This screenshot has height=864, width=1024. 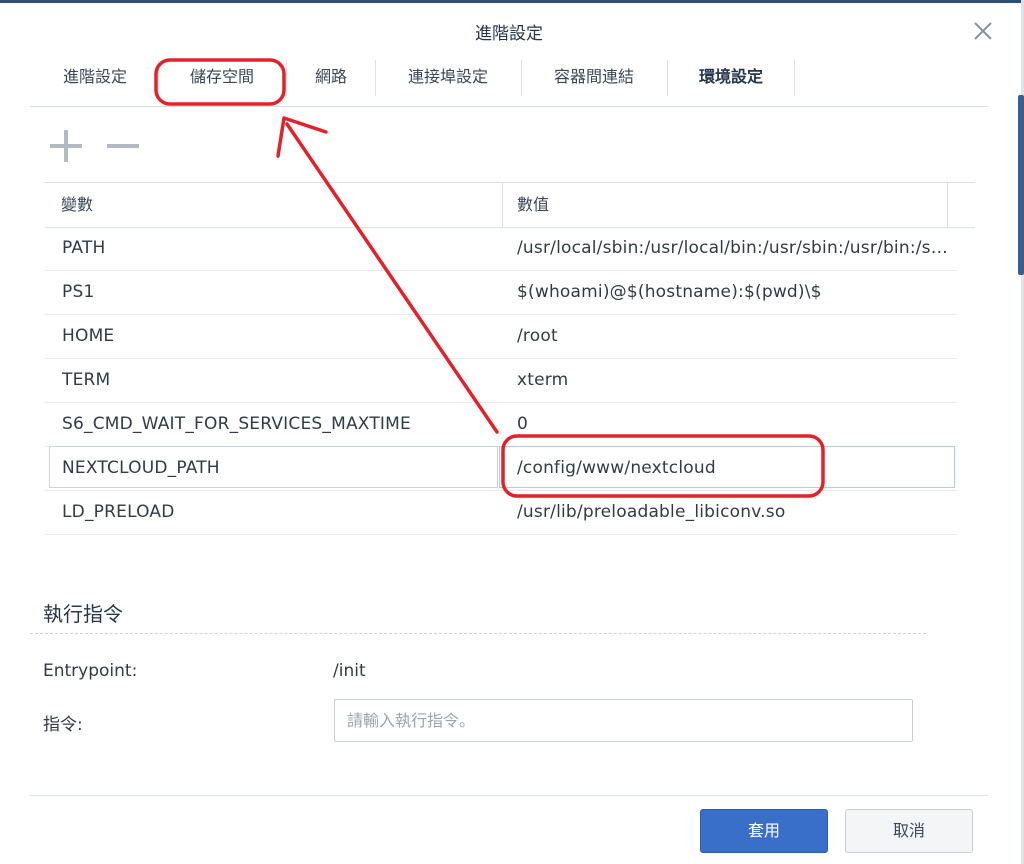 What do you see at coordinates (222, 77) in the screenshot?
I see `tab-storage: 儲存空間` at bounding box center [222, 77].